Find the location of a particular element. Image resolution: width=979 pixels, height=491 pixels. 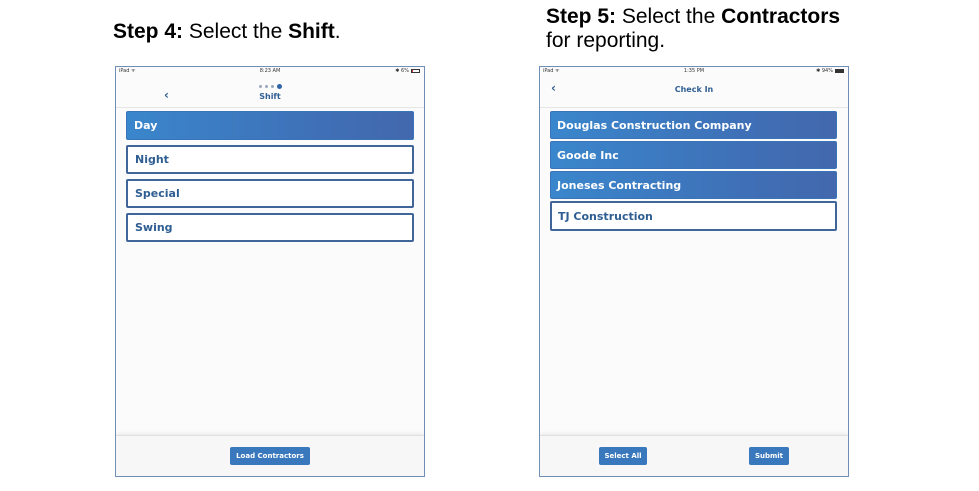

contractor-option-item-label: Douglas Construction Company is located at coordinates (654, 125).